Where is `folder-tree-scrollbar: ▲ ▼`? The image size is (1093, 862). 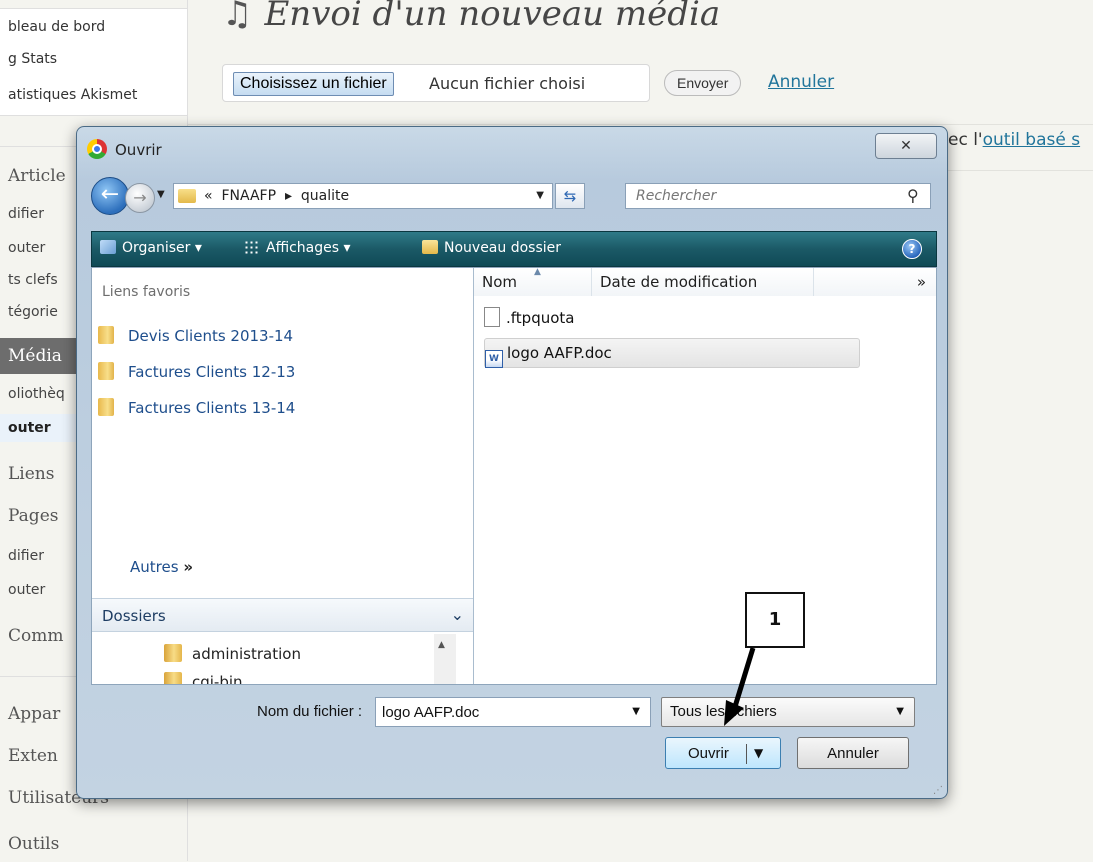 folder-tree-scrollbar: ▲ ▼ is located at coordinates (445, 659).